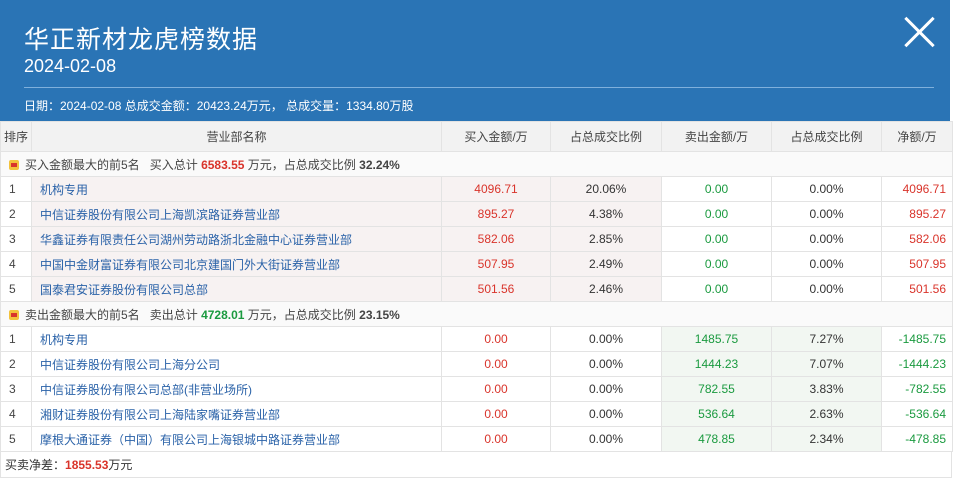 Image resolution: width=958 pixels, height=482 pixels. I want to click on col-header-rank: 排序, so click(16, 136).